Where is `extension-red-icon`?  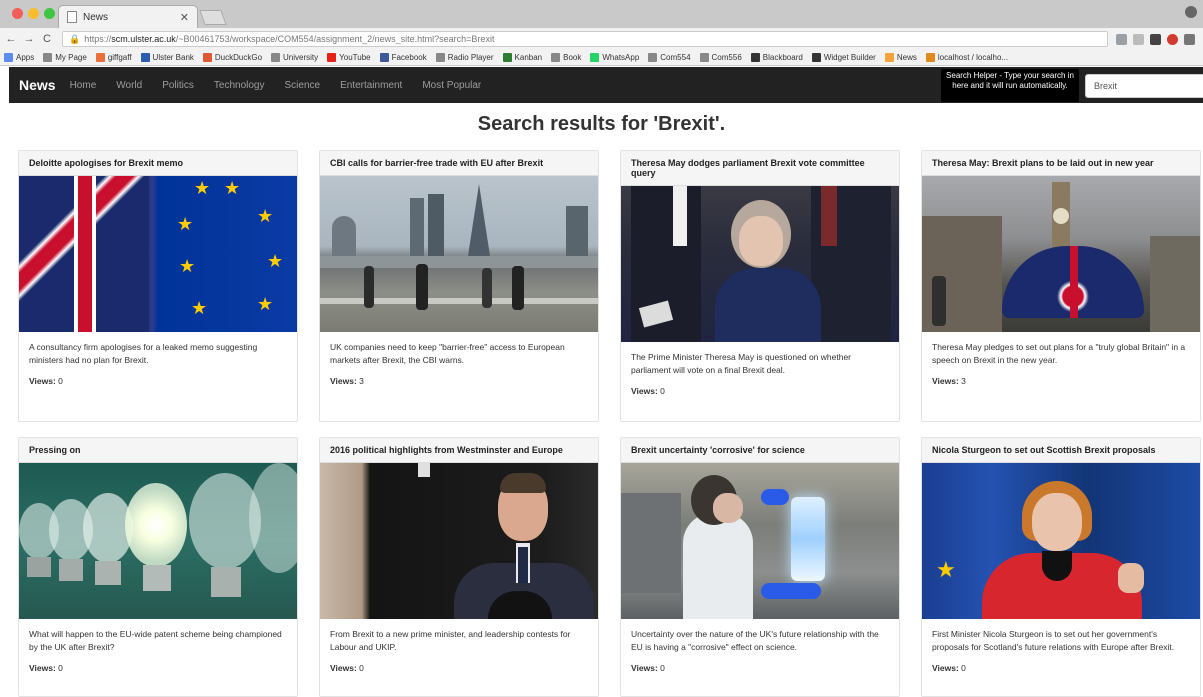 extension-red-icon is located at coordinates (1172, 39).